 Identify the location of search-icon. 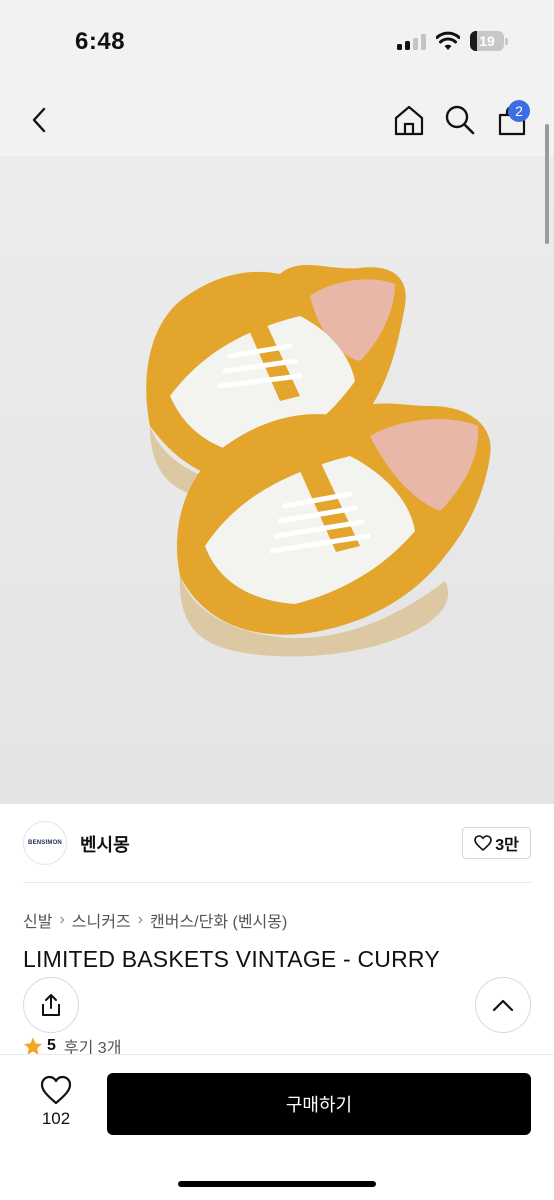
(460, 120).